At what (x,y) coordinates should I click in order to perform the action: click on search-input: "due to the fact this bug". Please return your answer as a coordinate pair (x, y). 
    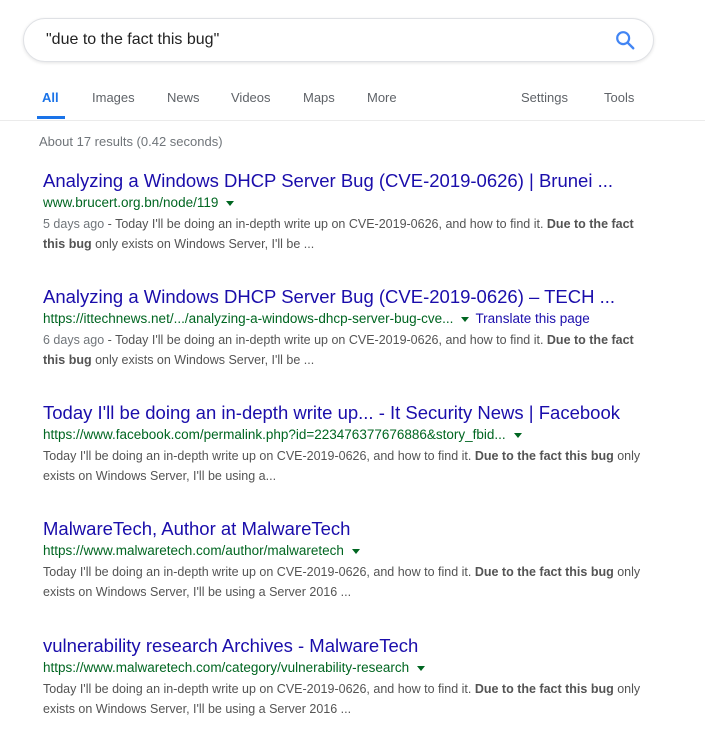
    Looking at the image, I should click on (316, 40).